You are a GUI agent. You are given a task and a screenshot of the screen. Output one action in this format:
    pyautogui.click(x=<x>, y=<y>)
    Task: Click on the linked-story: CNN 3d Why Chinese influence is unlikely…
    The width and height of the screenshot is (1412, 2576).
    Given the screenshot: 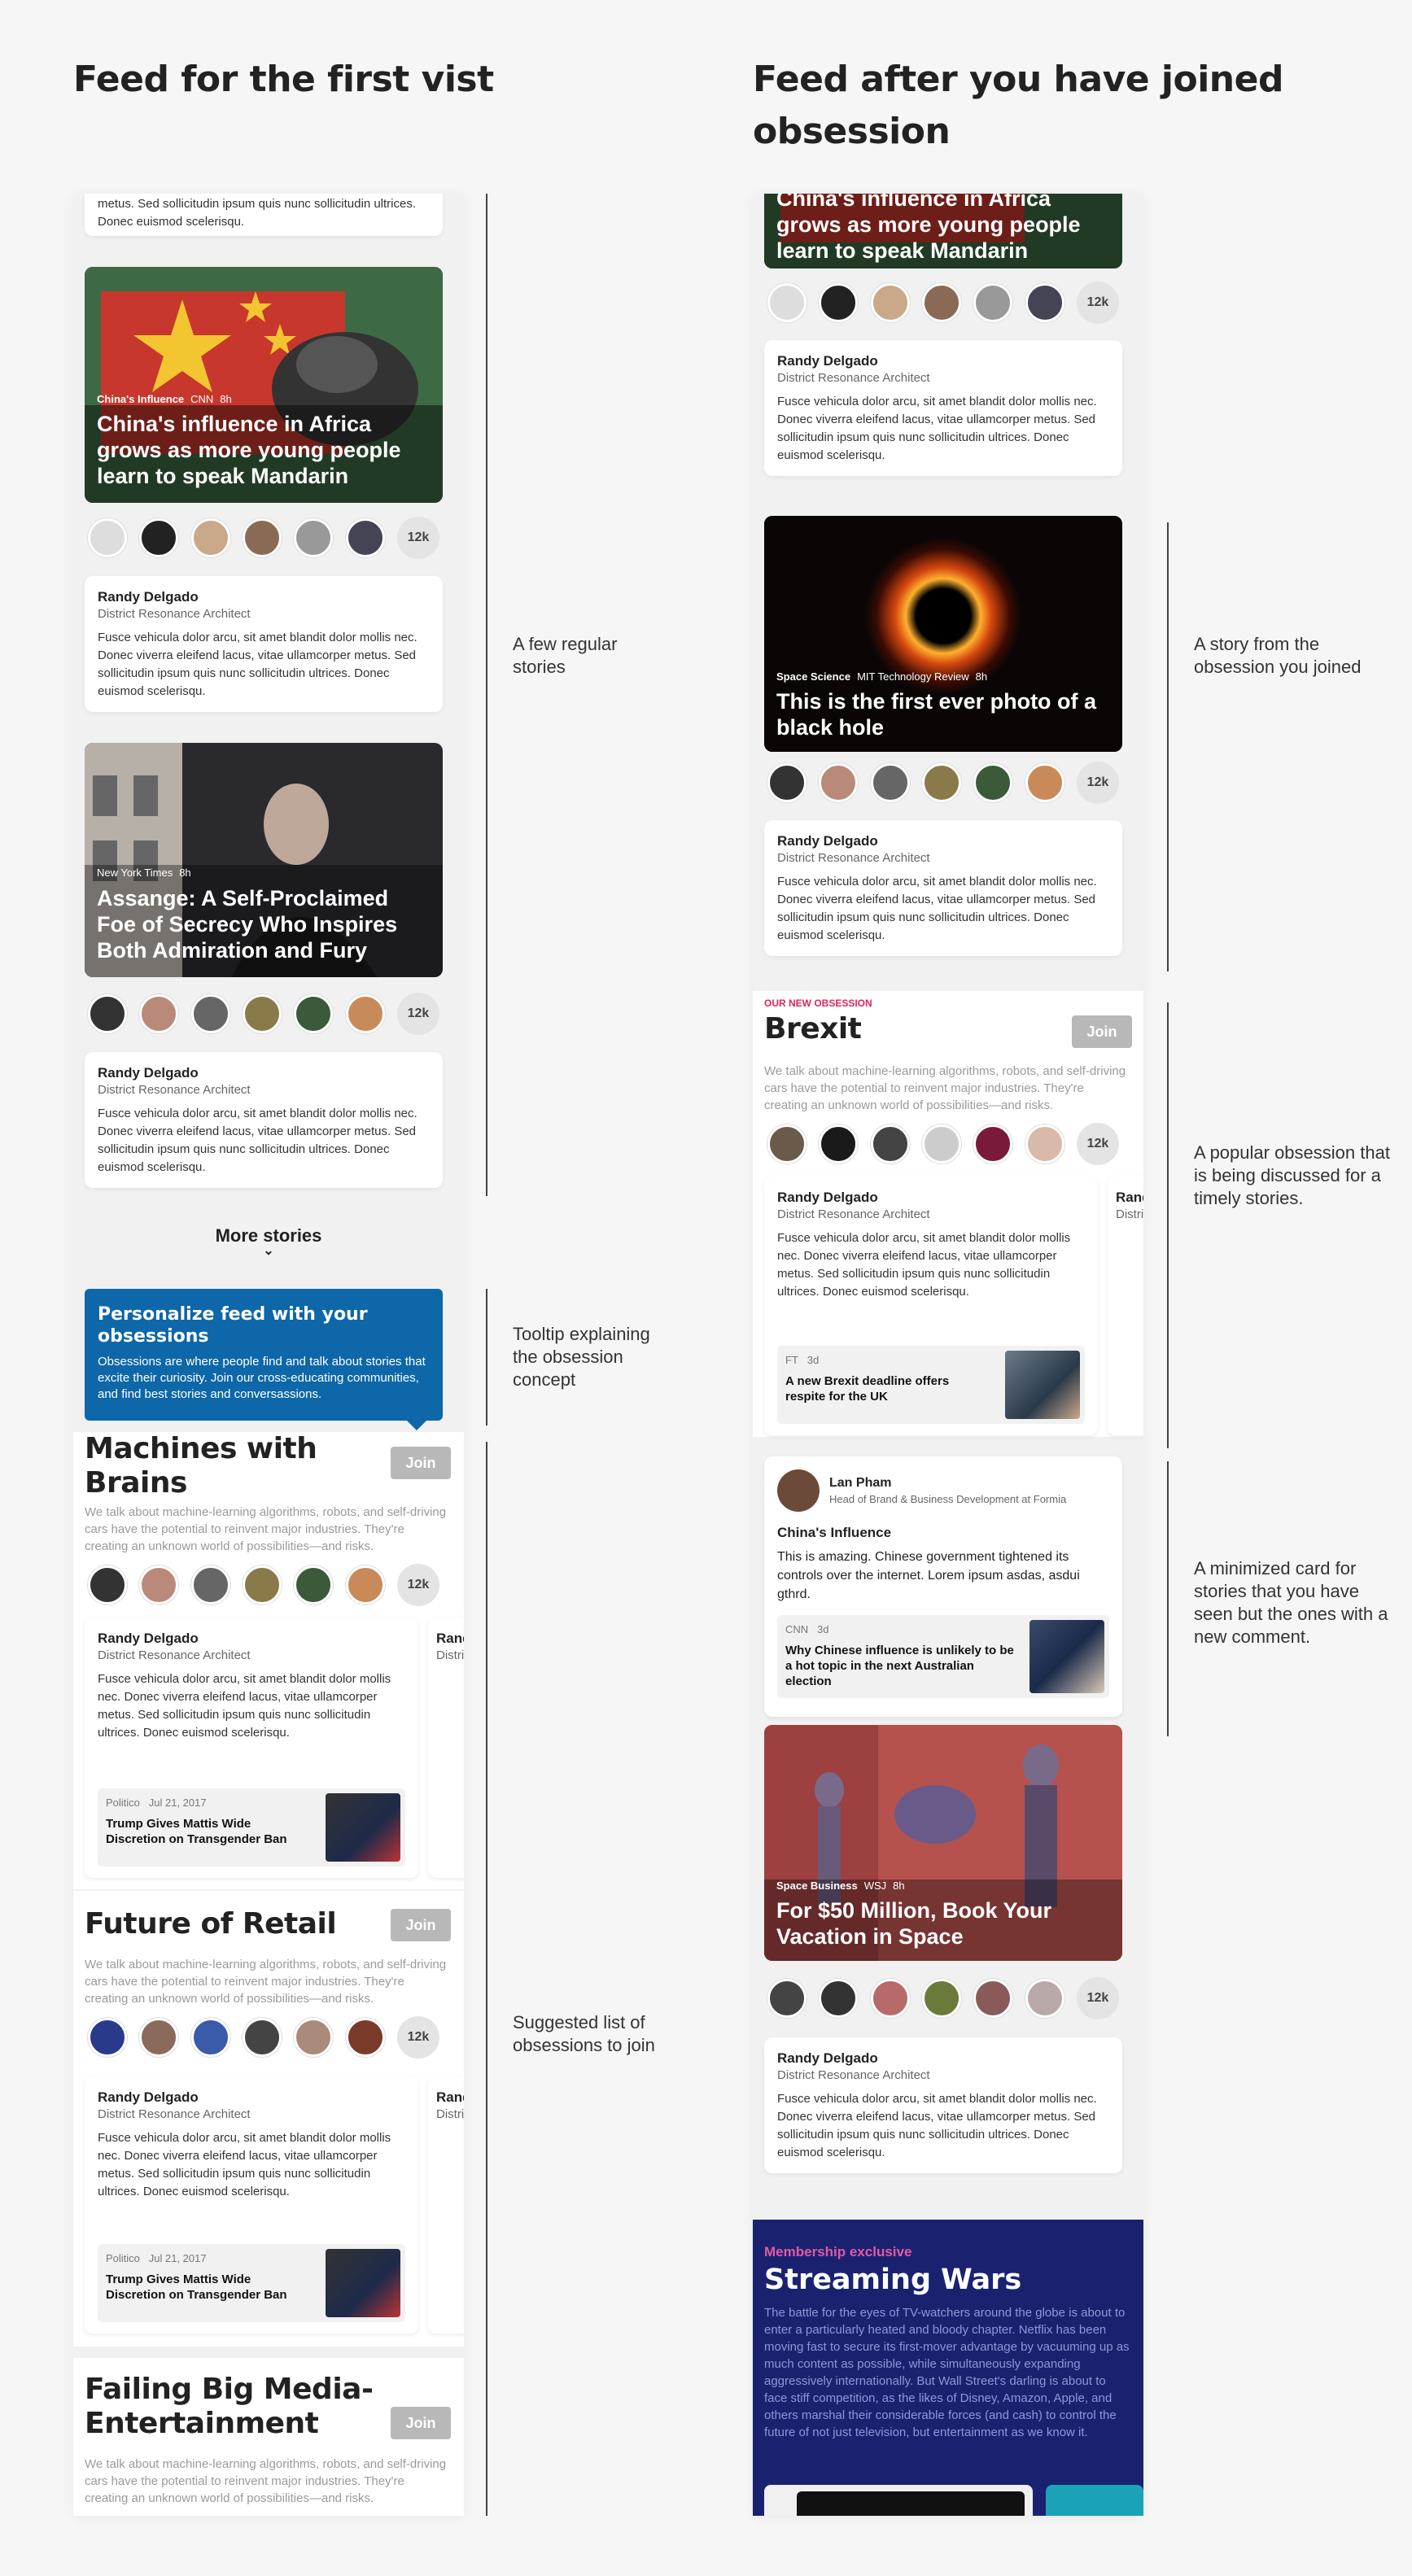 What is the action you would take?
    pyautogui.click(x=943, y=1656)
    